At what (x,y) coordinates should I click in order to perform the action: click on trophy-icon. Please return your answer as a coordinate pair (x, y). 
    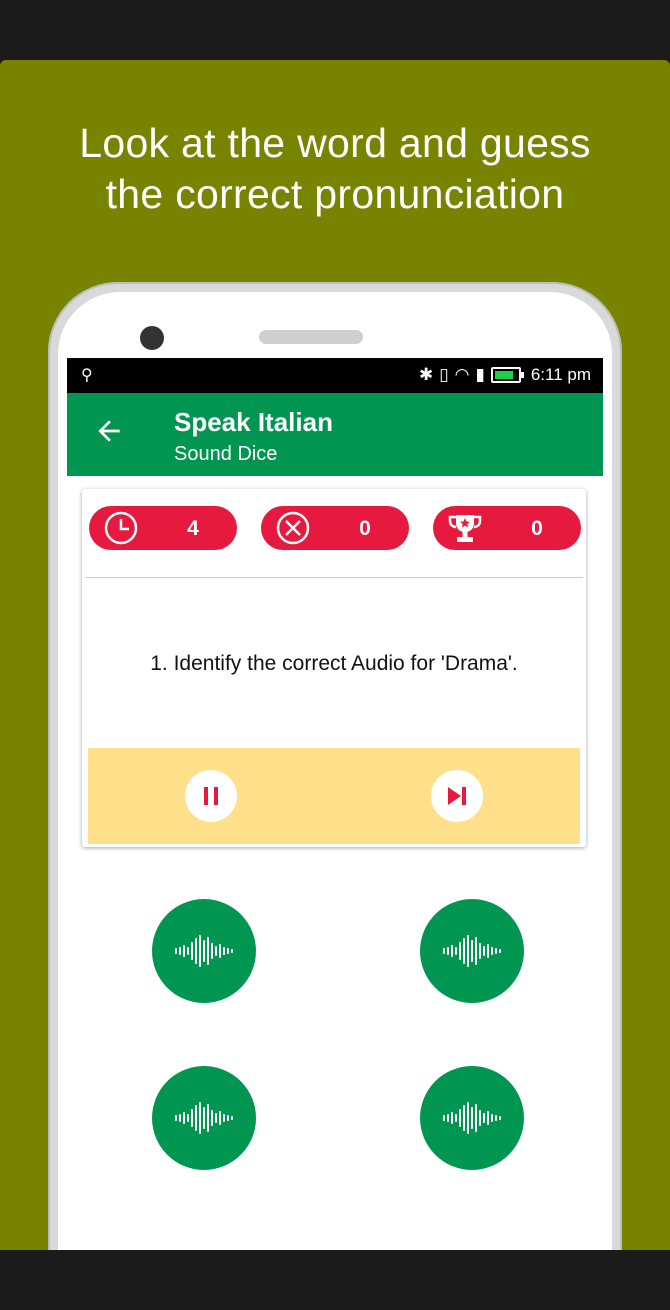
    Looking at the image, I should click on (465, 528).